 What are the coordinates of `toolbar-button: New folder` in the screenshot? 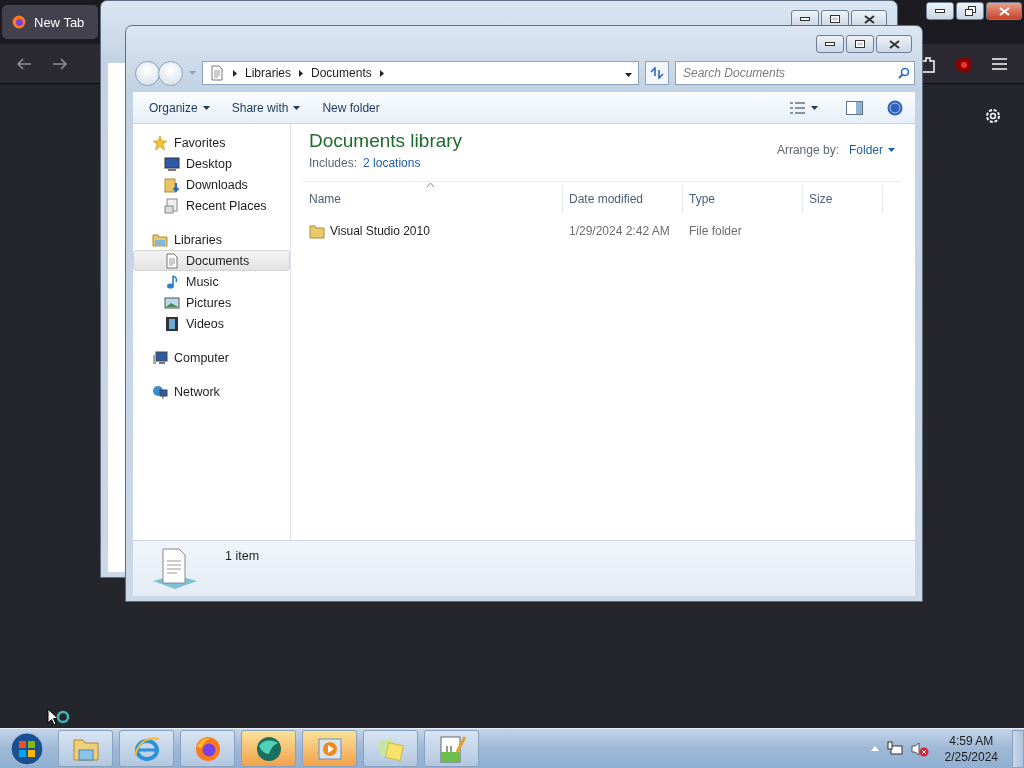 It's located at (351, 107).